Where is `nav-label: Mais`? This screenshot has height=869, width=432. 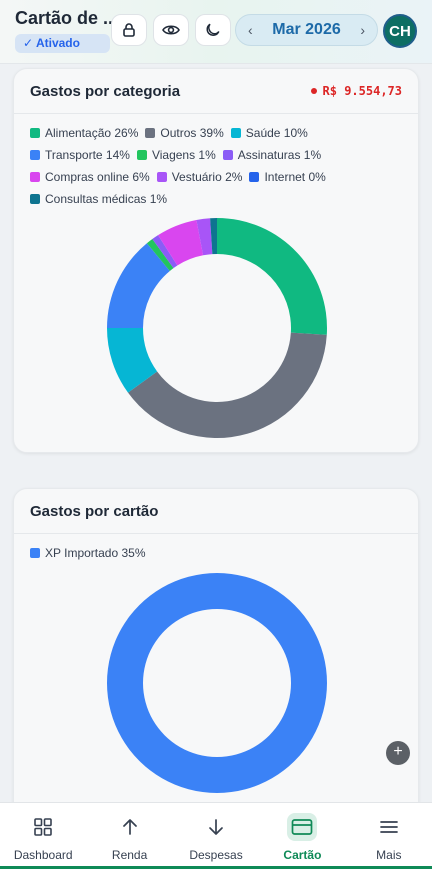 nav-label: Mais is located at coordinates (389, 855).